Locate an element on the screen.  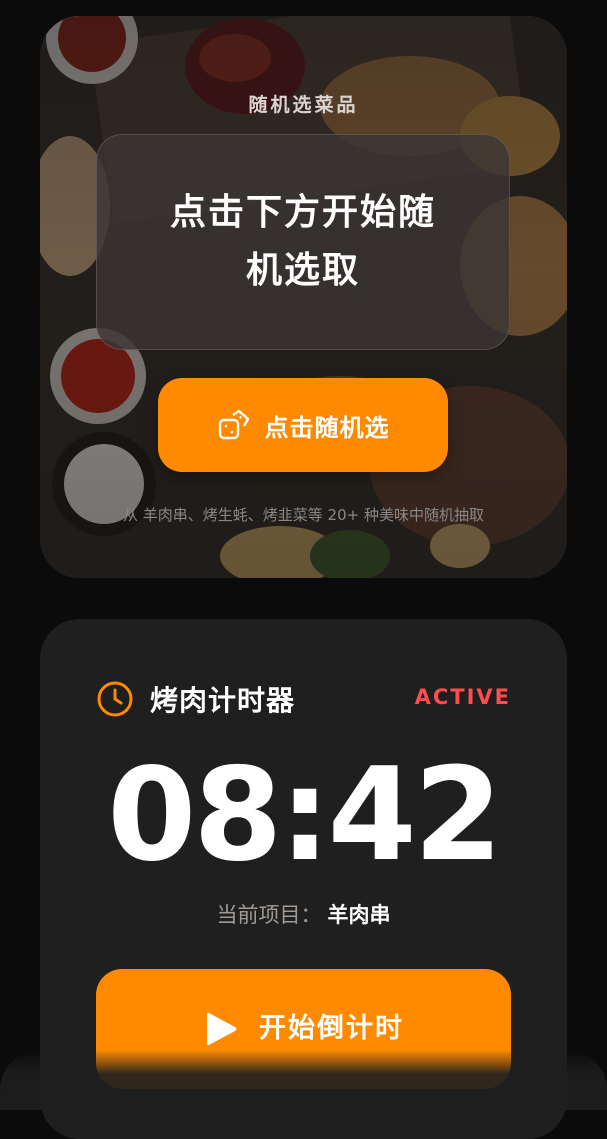
clock-icon is located at coordinates (115, 699).